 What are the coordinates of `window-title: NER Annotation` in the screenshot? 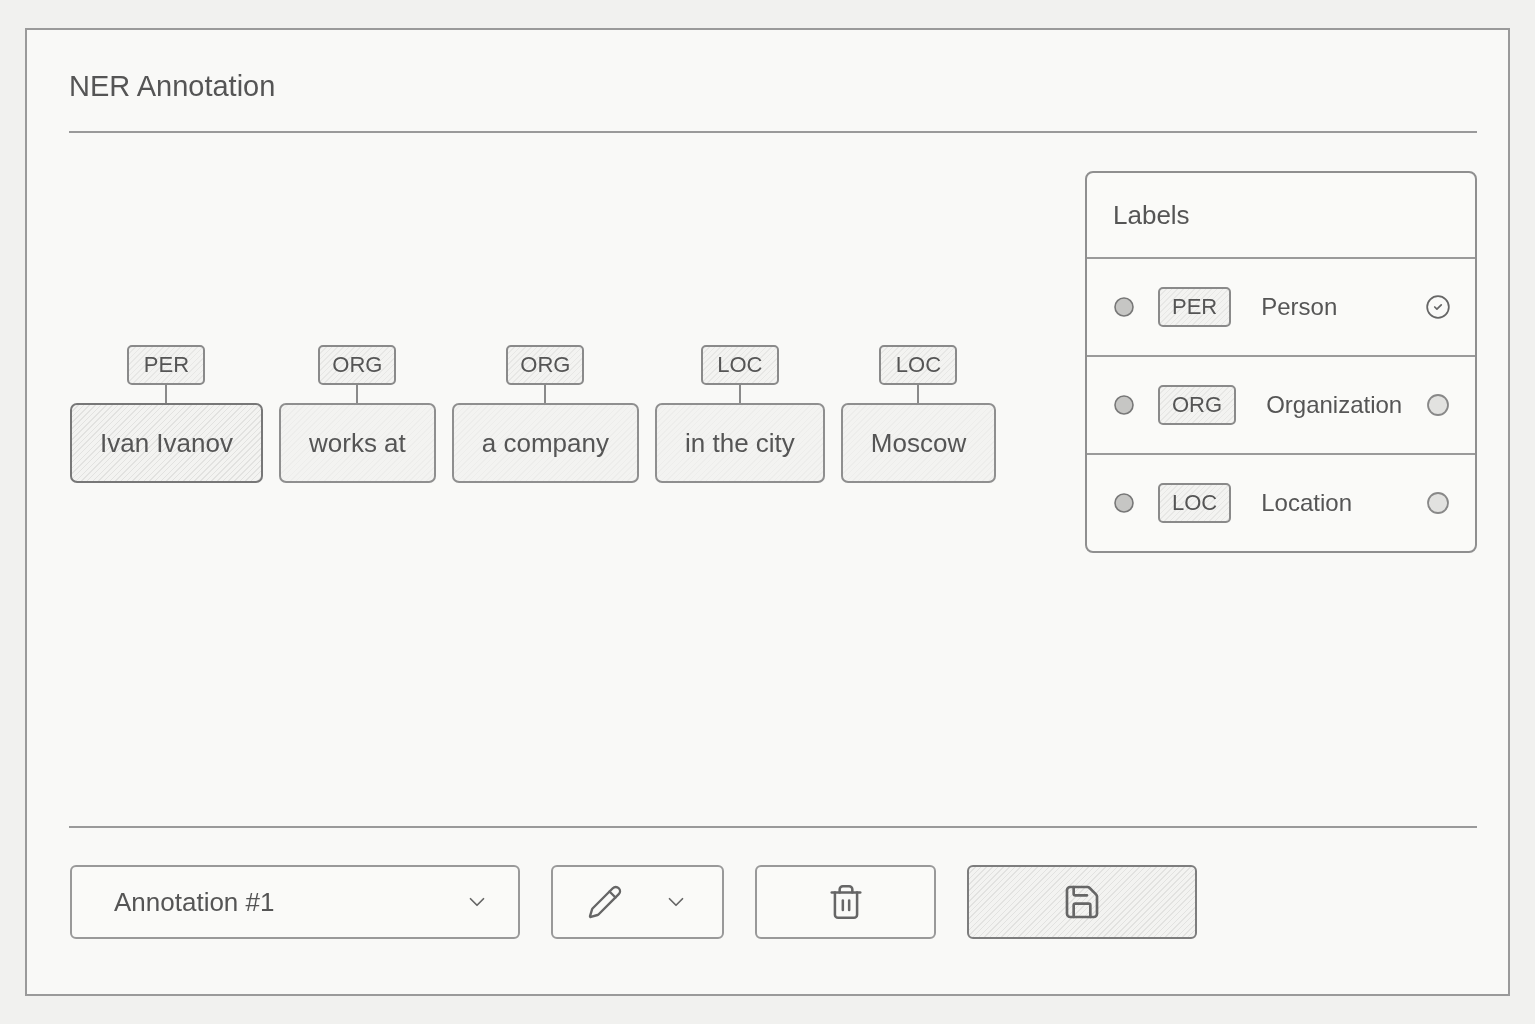 It's located at (173, 86).